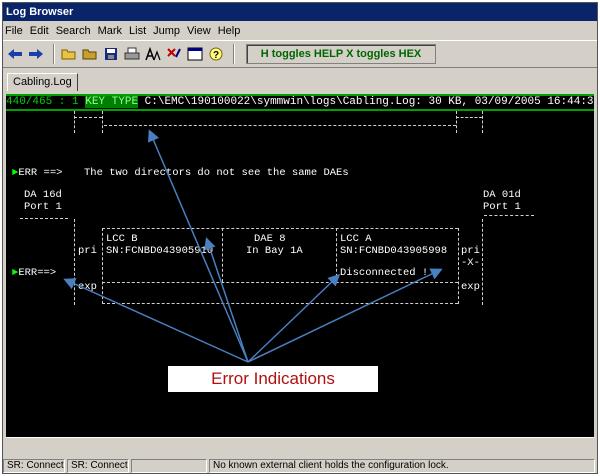  What do you see at coordinates (39, 31) in the screenshot?
I see `menu-edit: Edit` at bounding box center [39, 31].